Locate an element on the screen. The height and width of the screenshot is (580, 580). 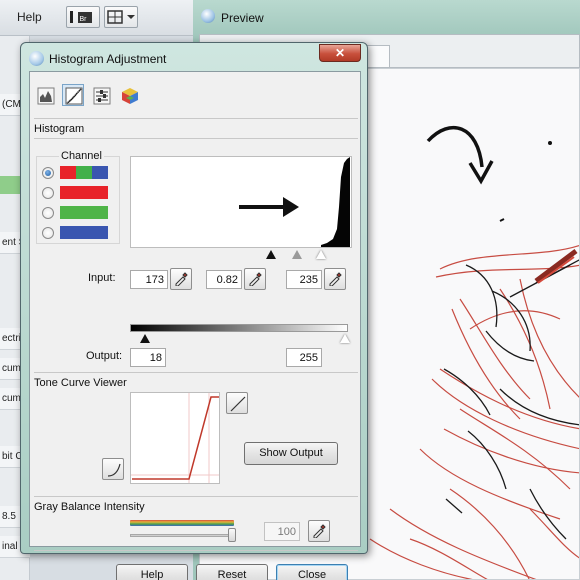
gray-balance-gradient is located at coordinates (182, 523).